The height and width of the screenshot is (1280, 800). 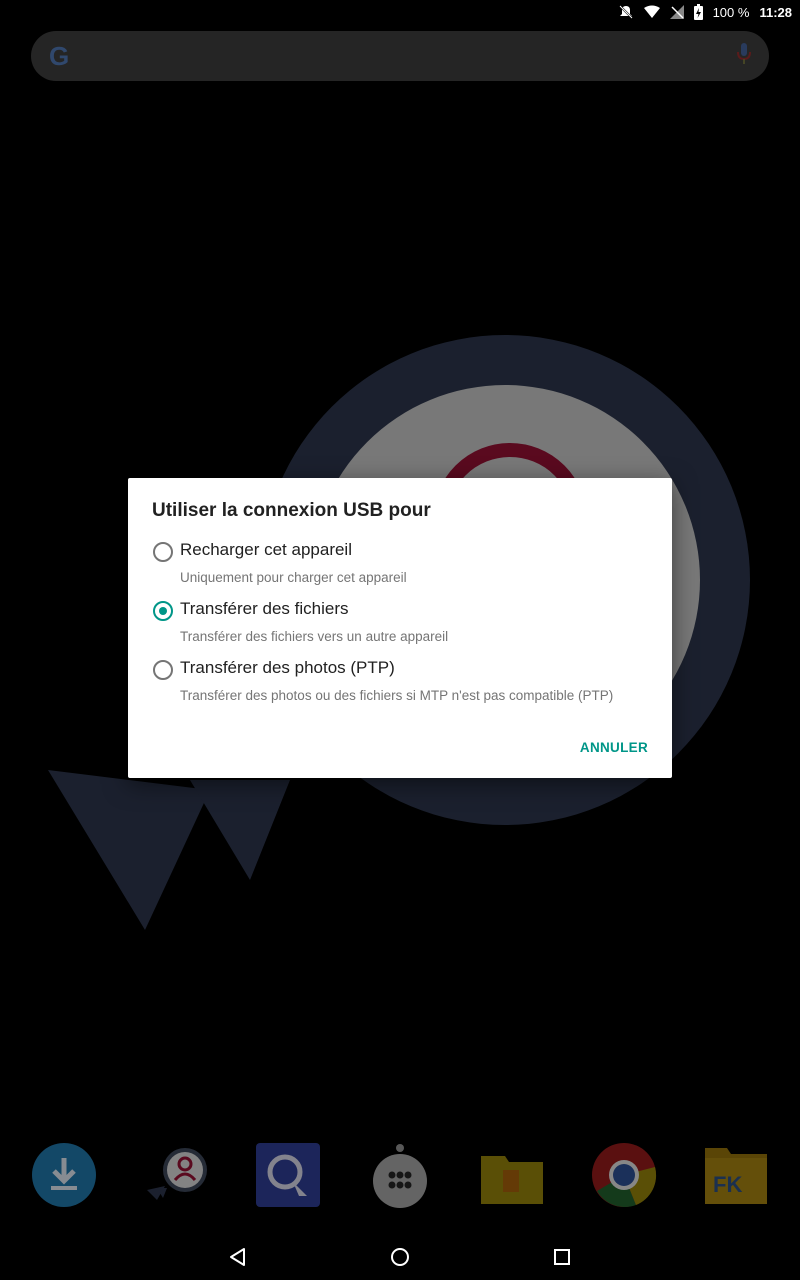 What do you see at coordinates (163, 670) in the screenshot?
I see `radio-photo-transfer` at bounding box center [163, 670].